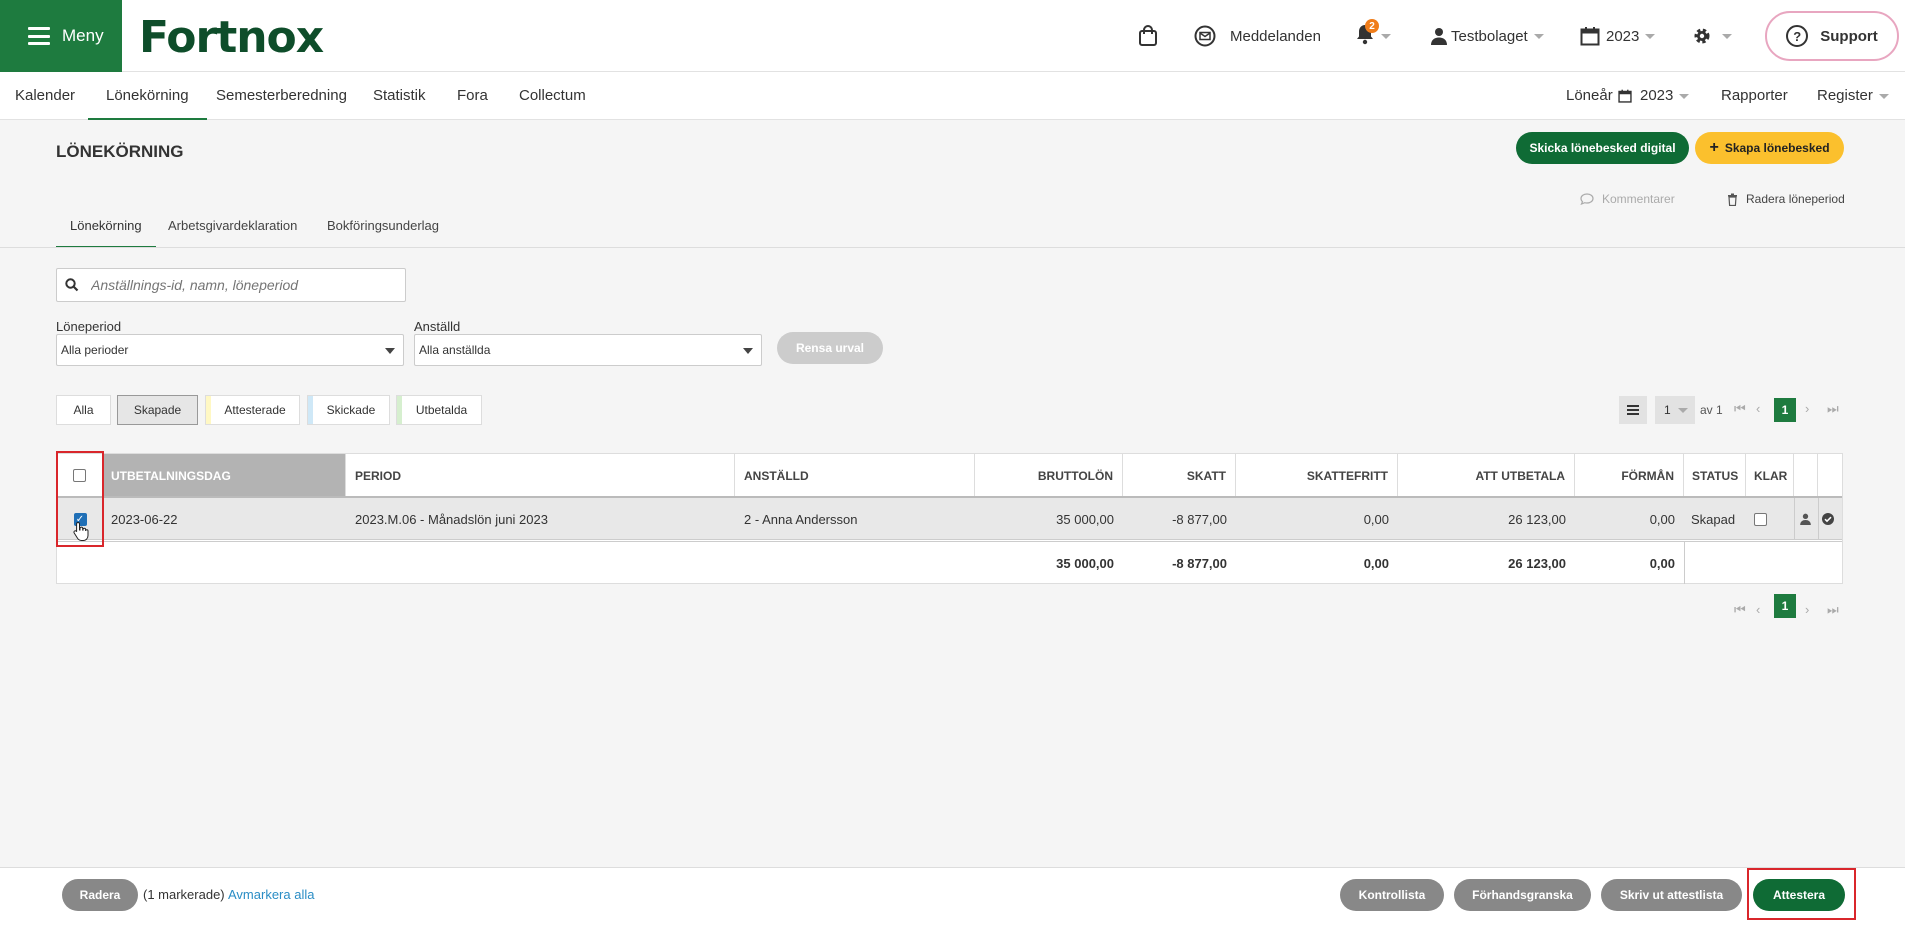 The image size is (1905, 932). What do you see at coordinates (100, 895) in the screenshot?
I see `delete-button: Radera` at bounding box center [100, 895].